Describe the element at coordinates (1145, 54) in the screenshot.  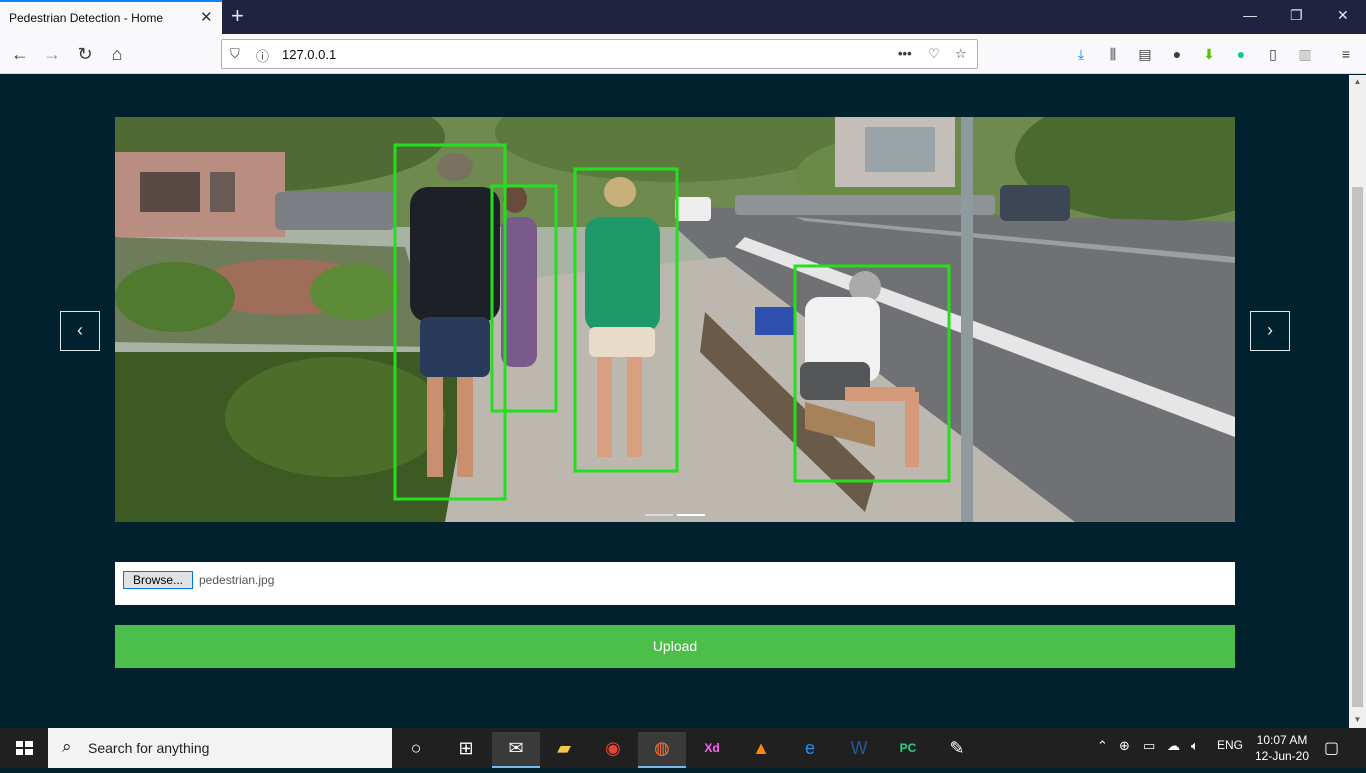
I see `sidebar-icon: ▤` at that location.